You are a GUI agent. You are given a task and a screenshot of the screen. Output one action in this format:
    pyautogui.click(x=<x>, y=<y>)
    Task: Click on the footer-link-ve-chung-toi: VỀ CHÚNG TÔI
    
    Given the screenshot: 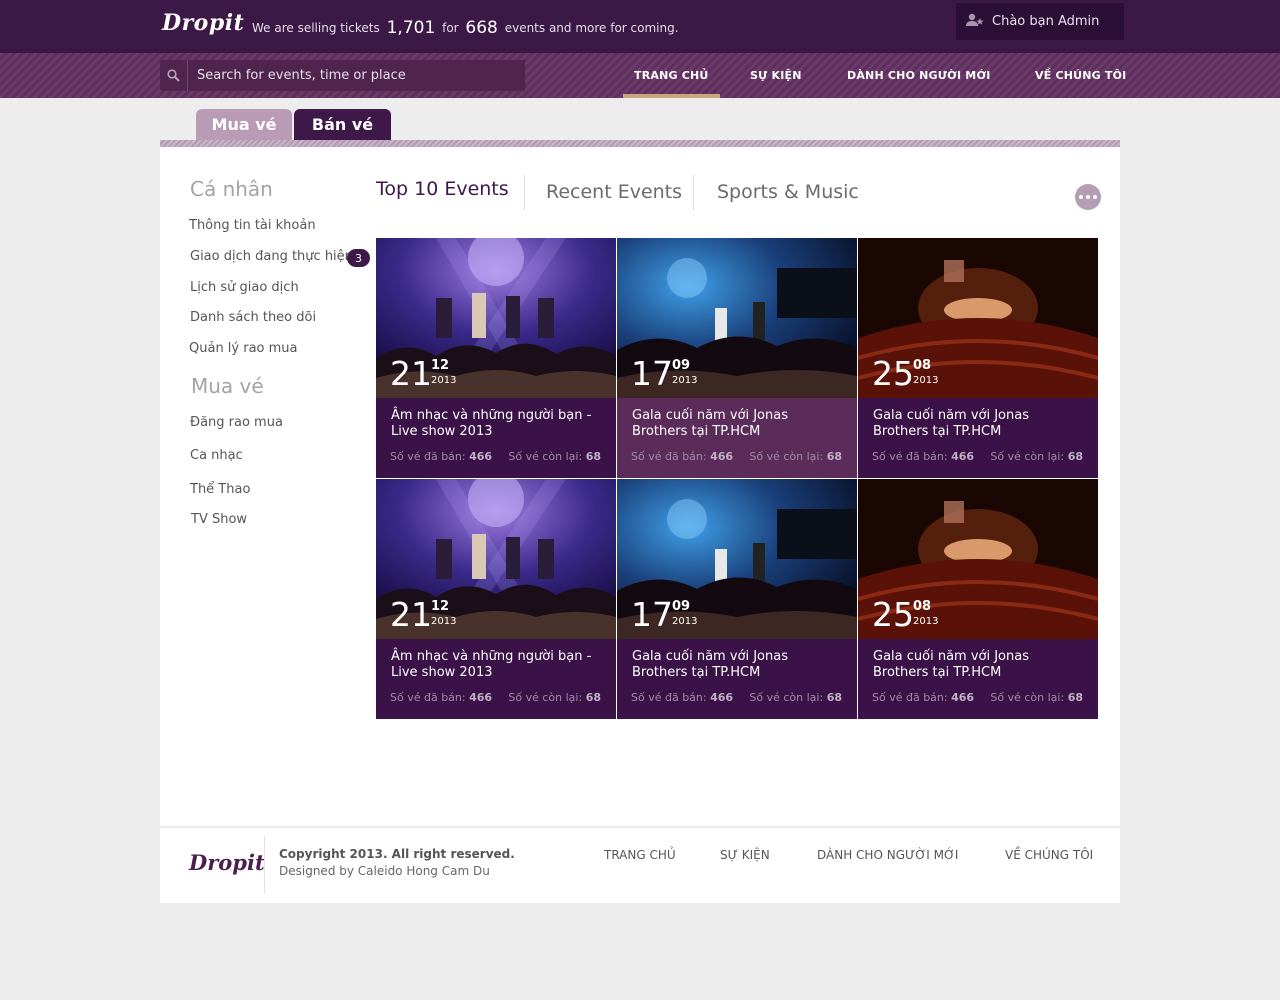 What is the action you would take?
    pyautogui.click(x=1049, y=855)
    